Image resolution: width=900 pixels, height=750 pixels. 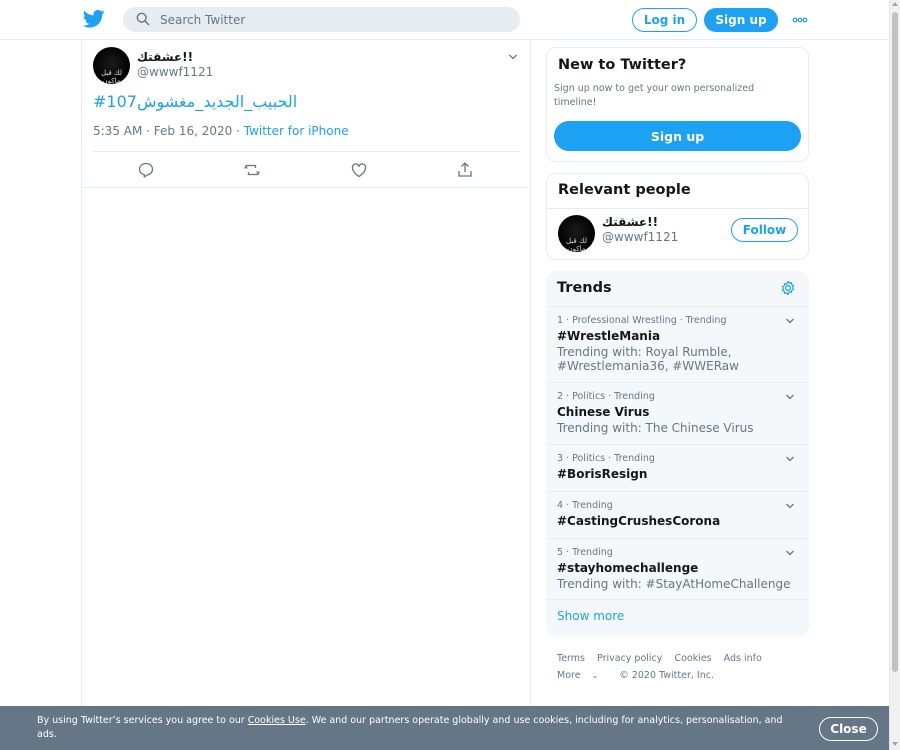 I want to click on tweet-text: #الحبيب_الجديد_مغشوش107, so click(x=195, y=101).